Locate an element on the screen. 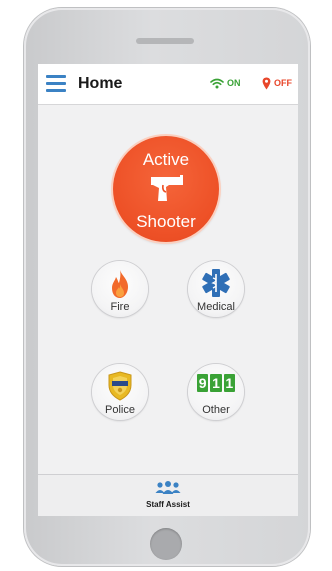  police-label: Police is located at coordinates (120, 410).